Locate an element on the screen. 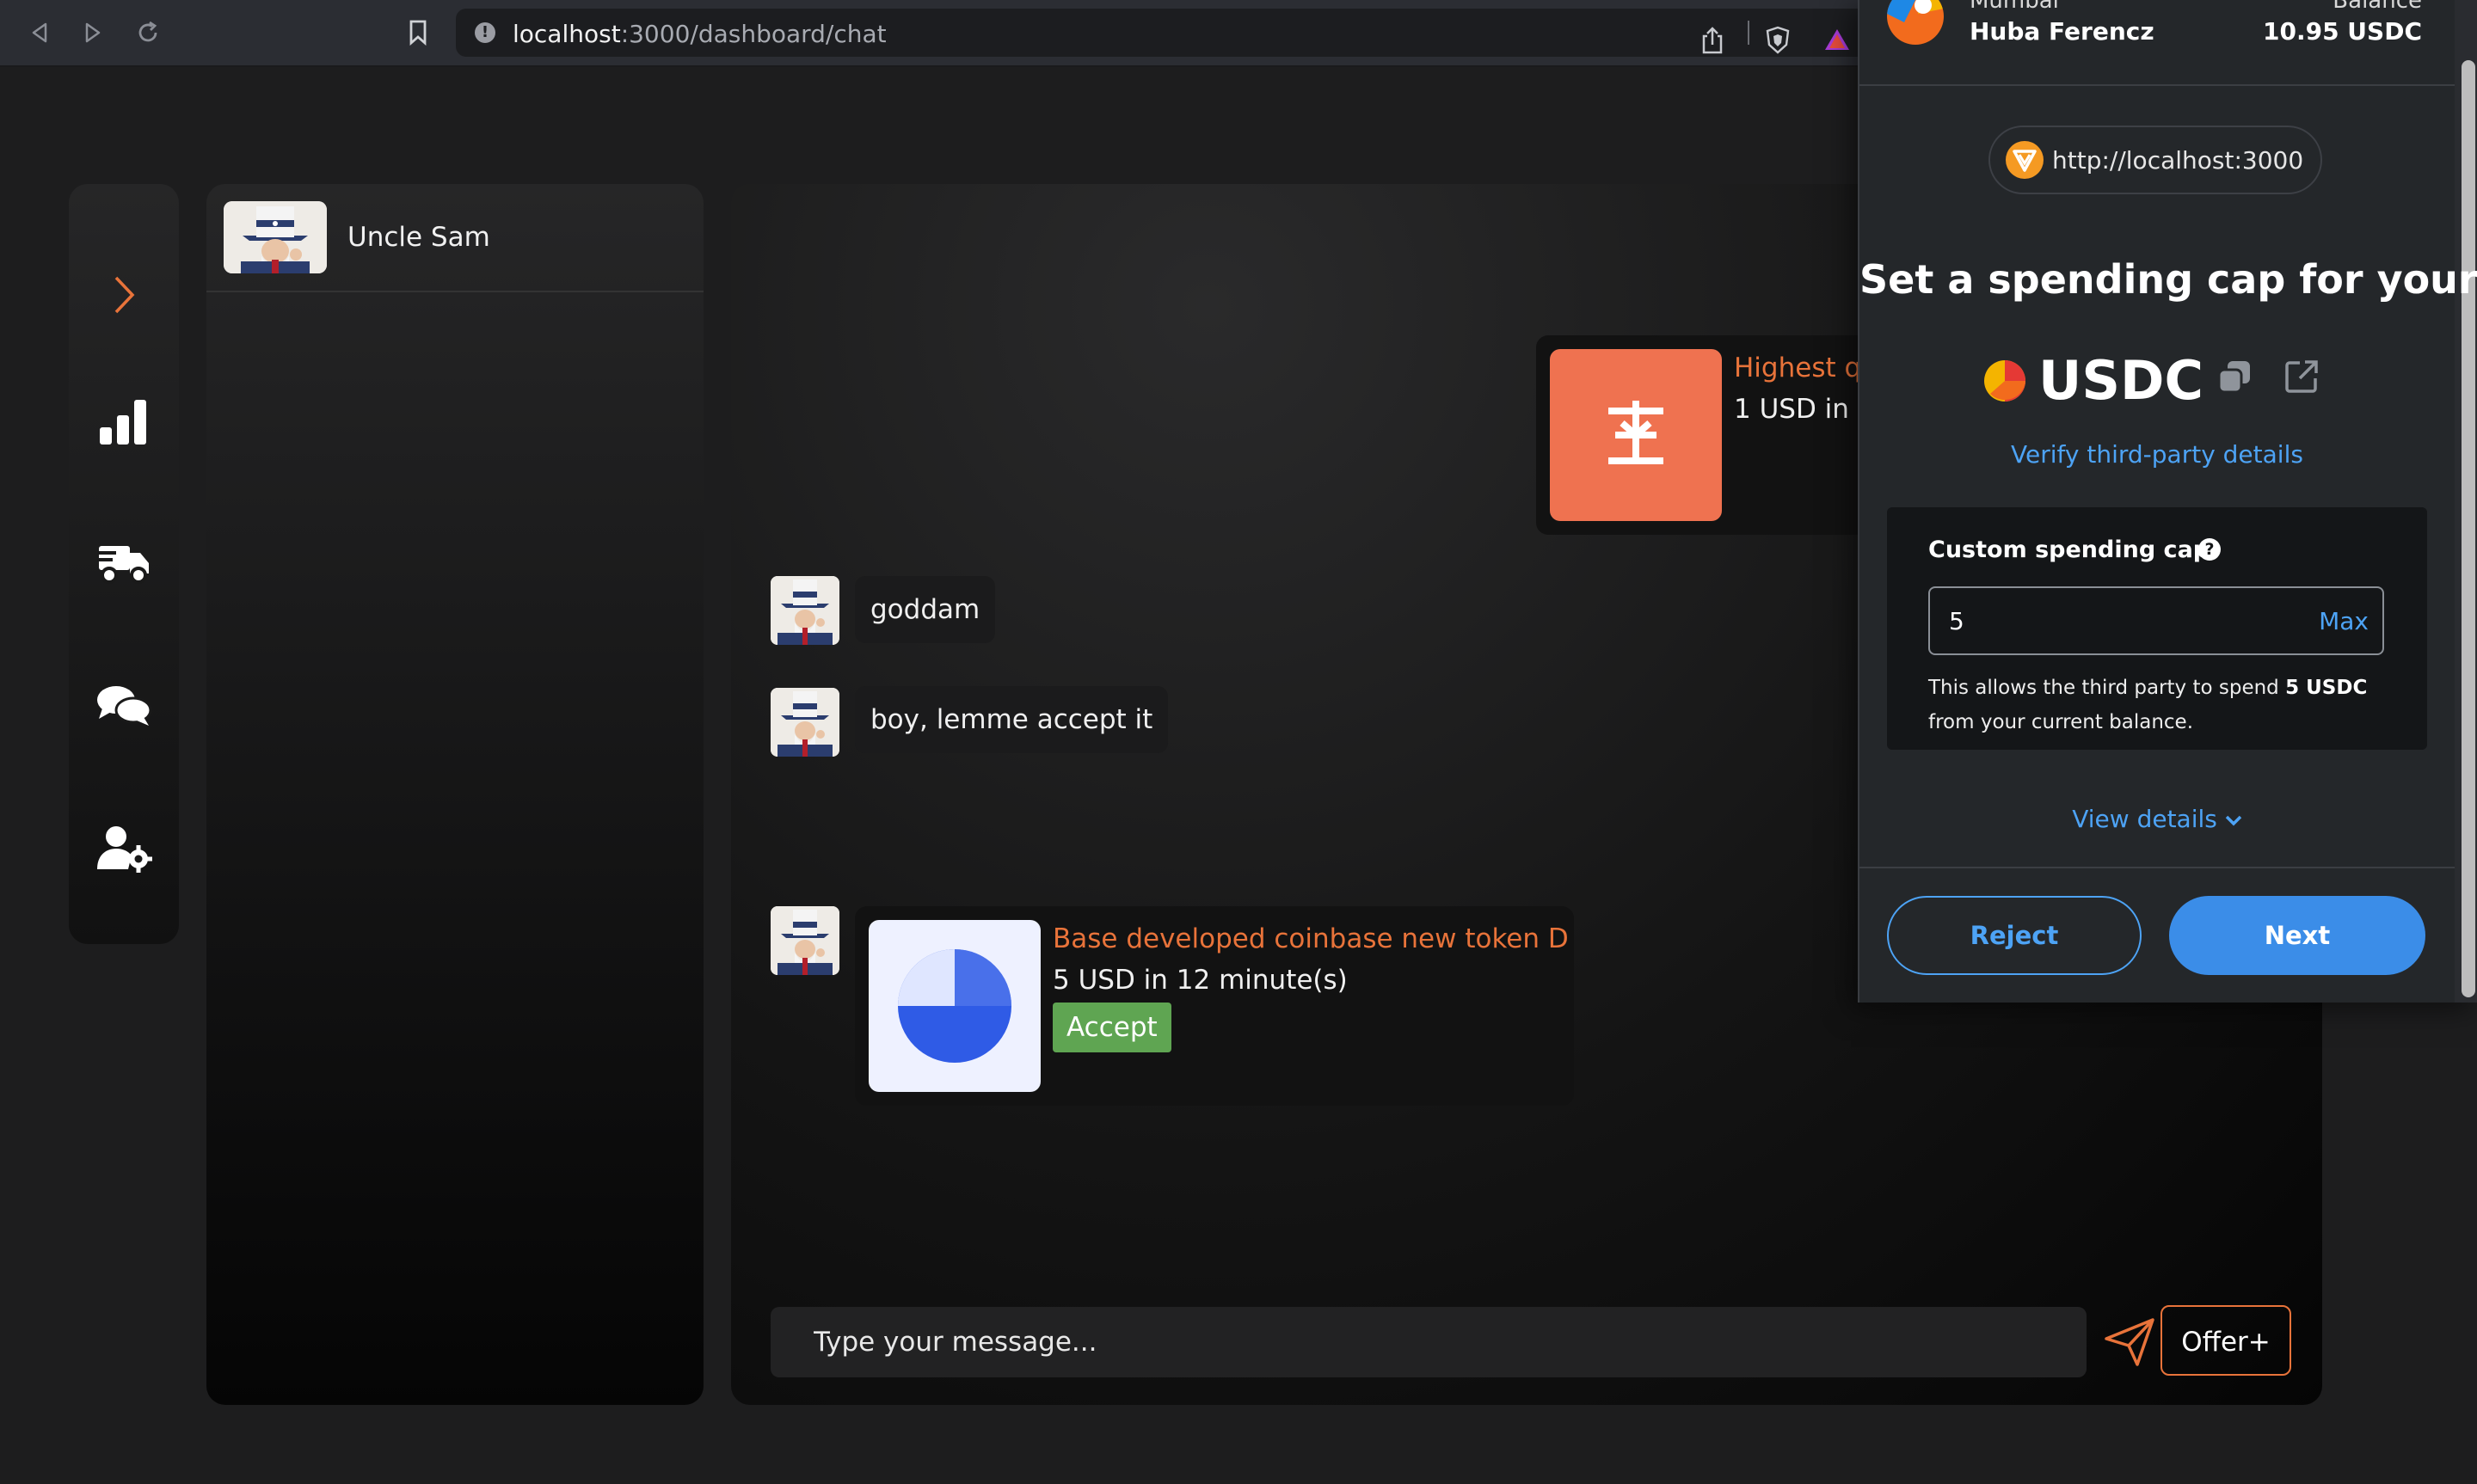  contact-name: Uncle Sam is located at coordinates (418, 237).